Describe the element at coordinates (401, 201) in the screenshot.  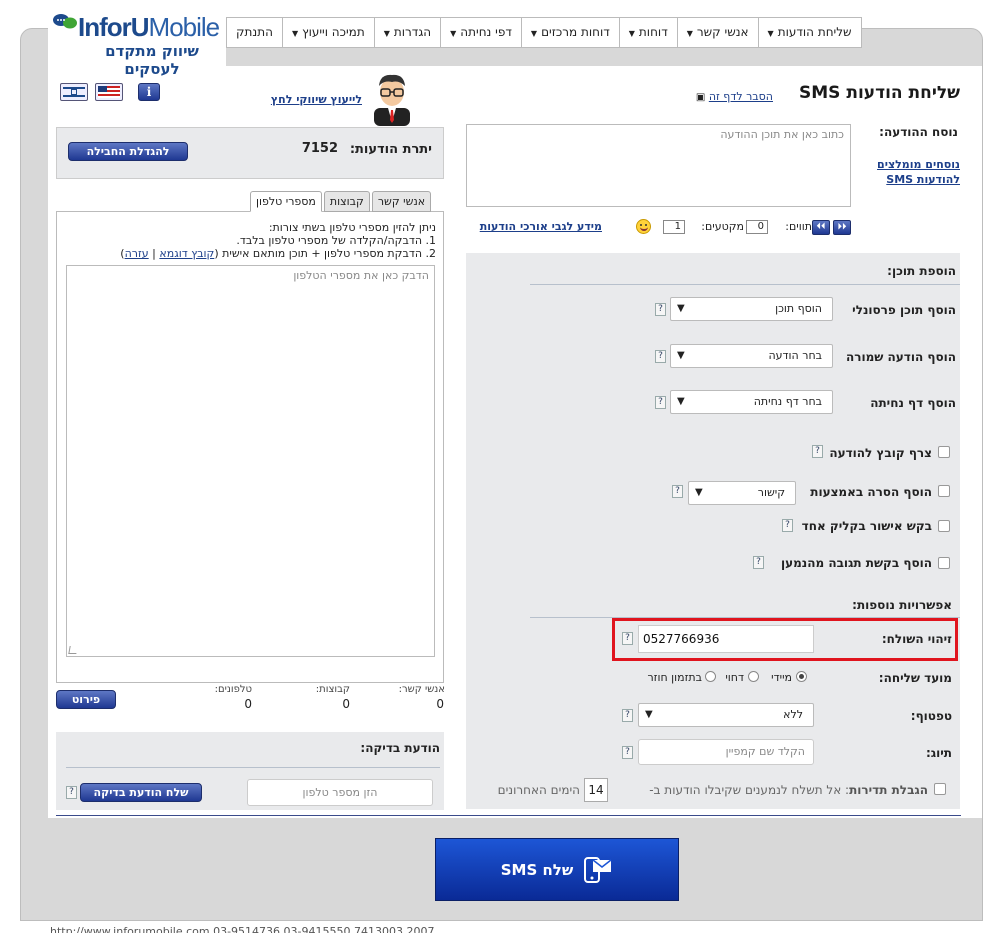
I see `tab-0: אנשי קשר` at that location.